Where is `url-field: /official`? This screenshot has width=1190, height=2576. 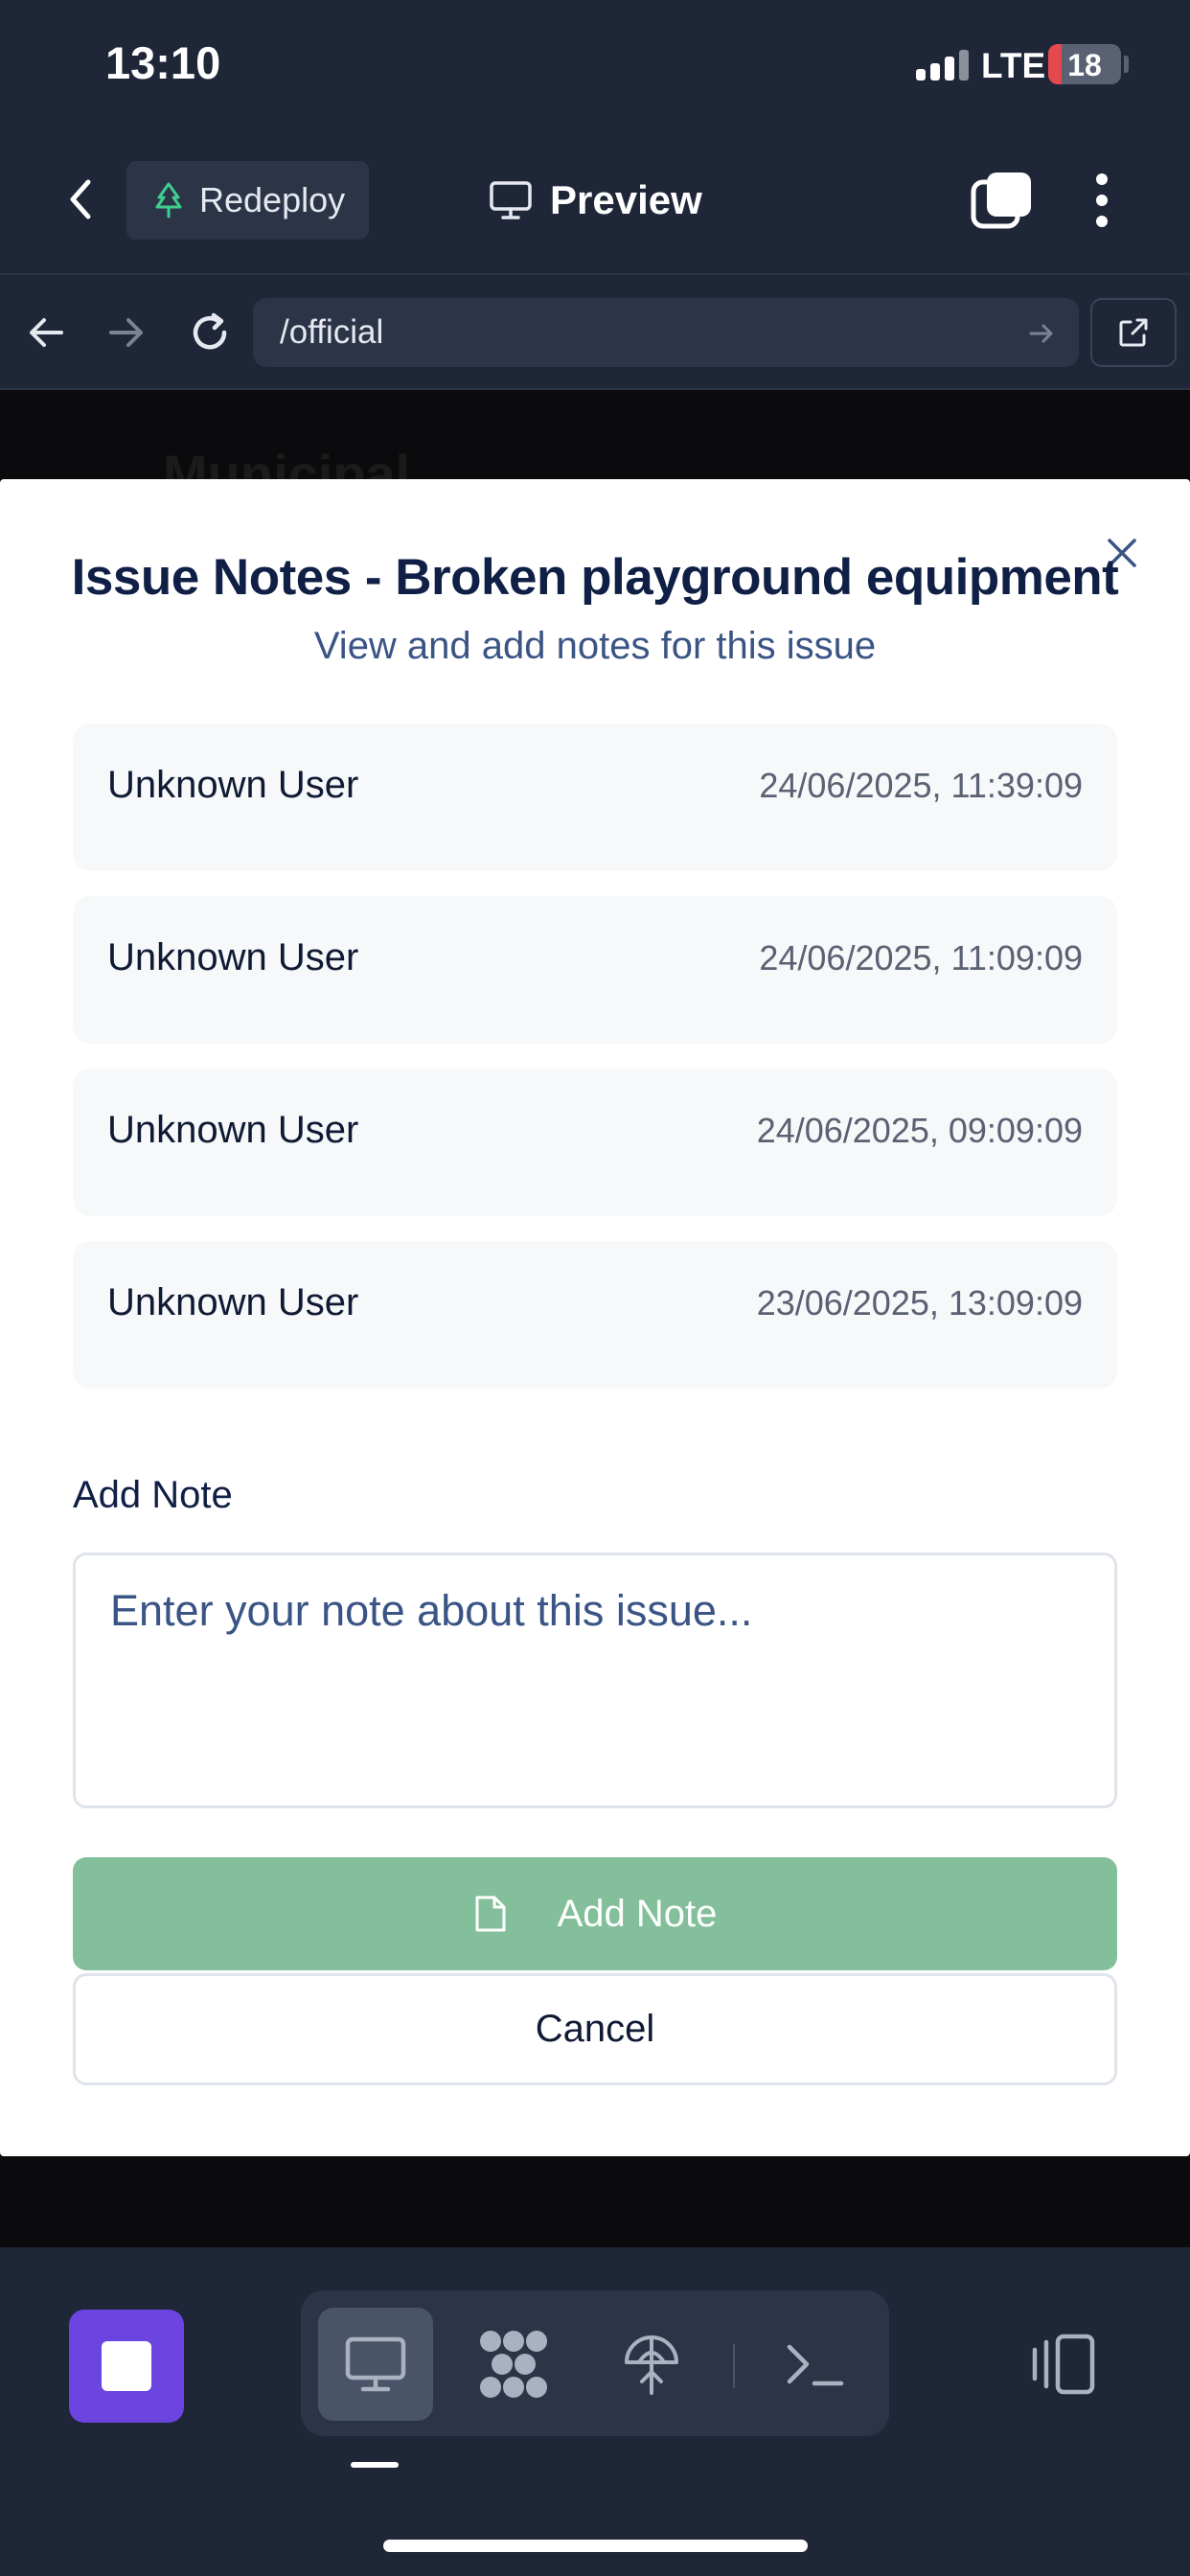
url-field: /official is located at coordinates (666, 332).